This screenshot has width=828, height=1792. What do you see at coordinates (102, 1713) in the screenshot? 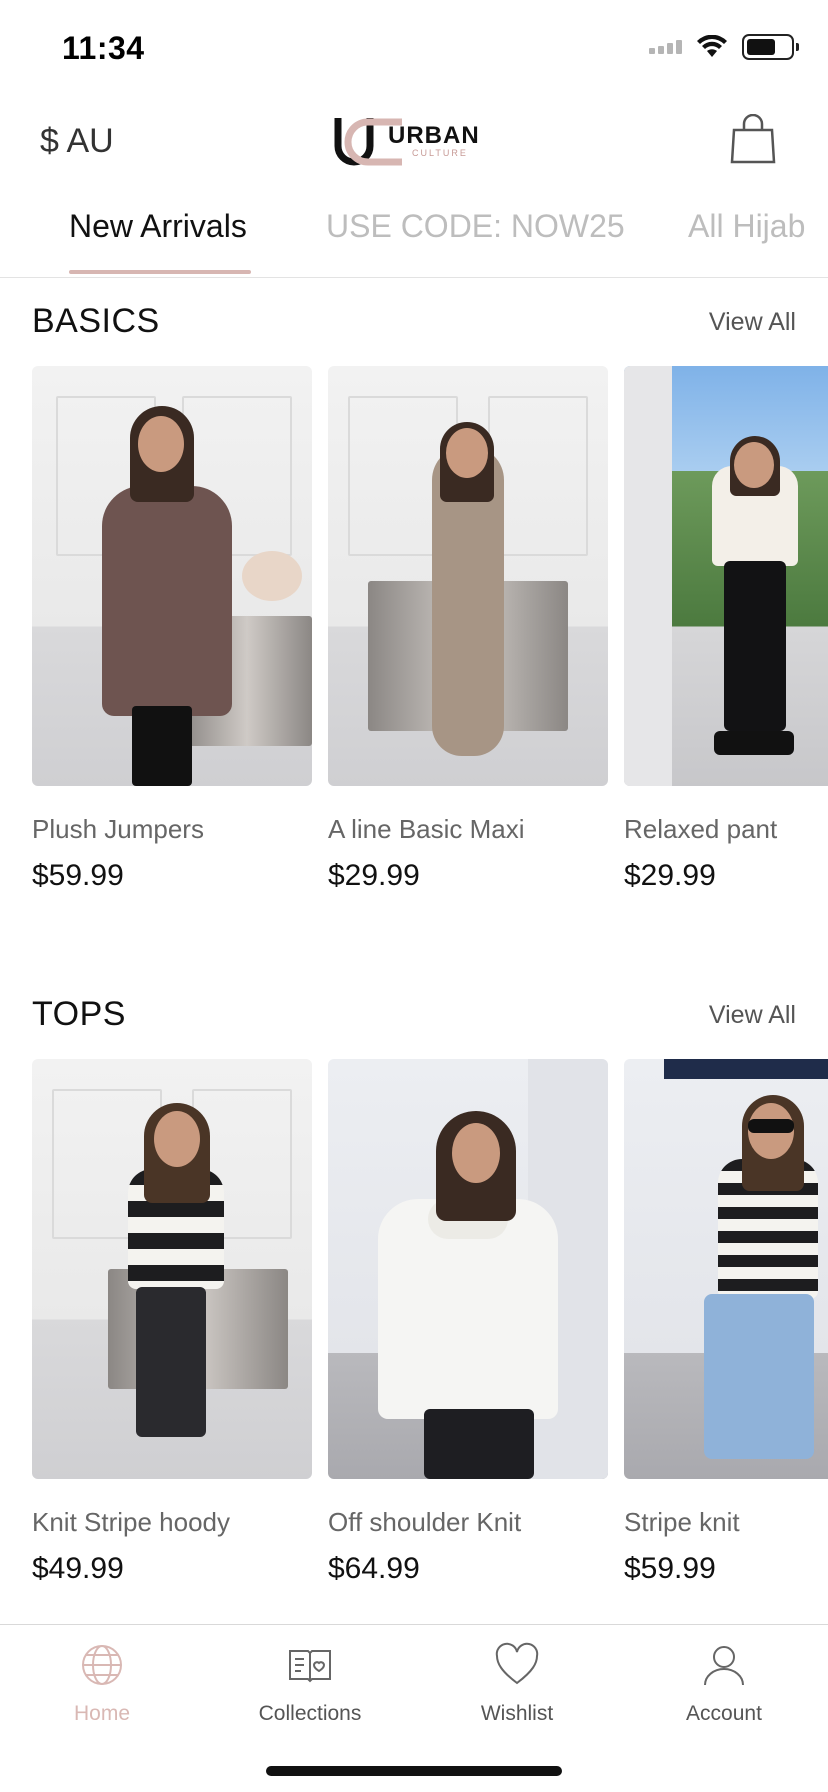
I see `nav-home-label: Home` at bounding box center [102, 1713].